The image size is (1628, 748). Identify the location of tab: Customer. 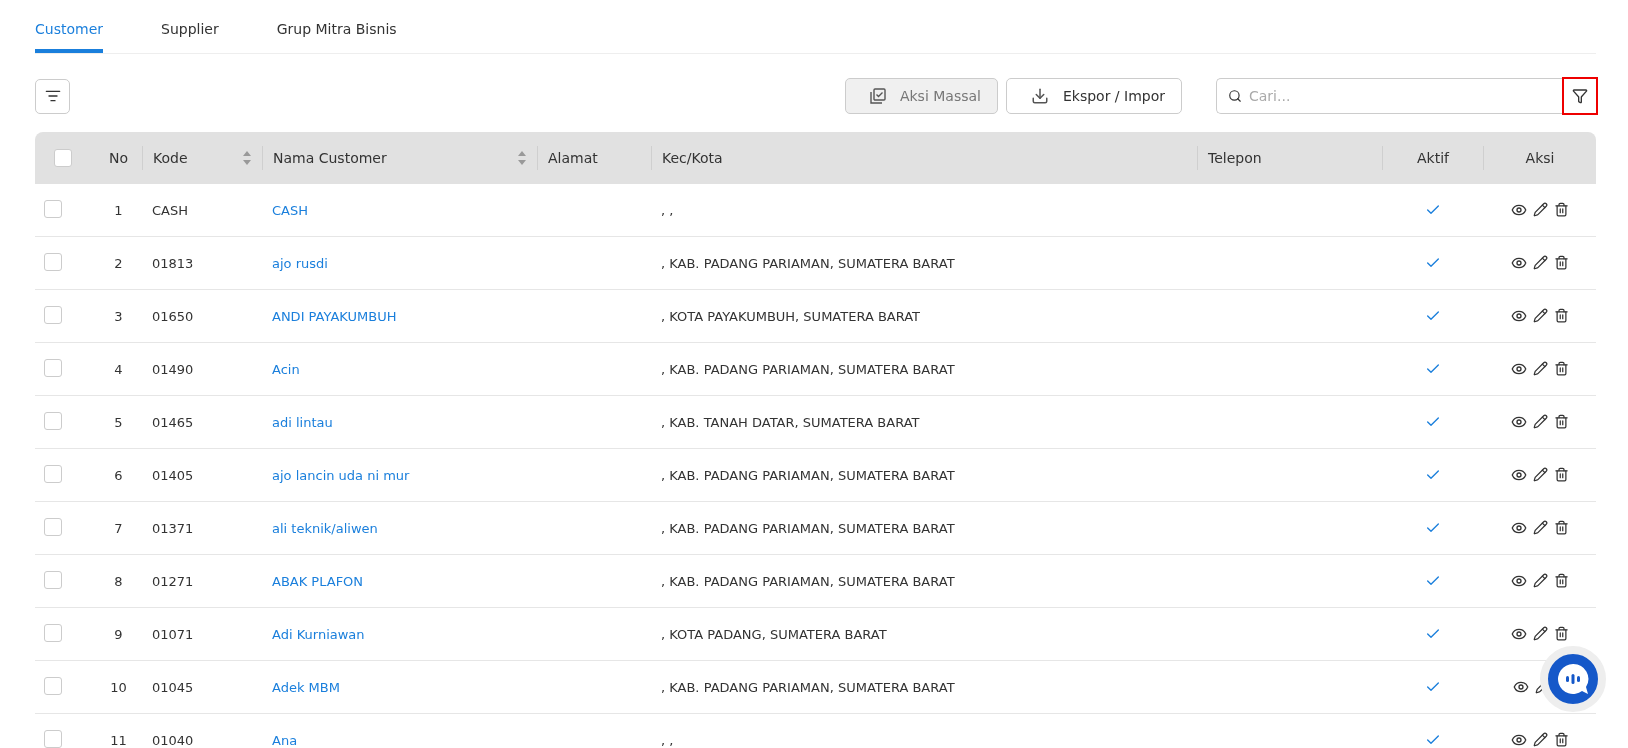
(69, 26).